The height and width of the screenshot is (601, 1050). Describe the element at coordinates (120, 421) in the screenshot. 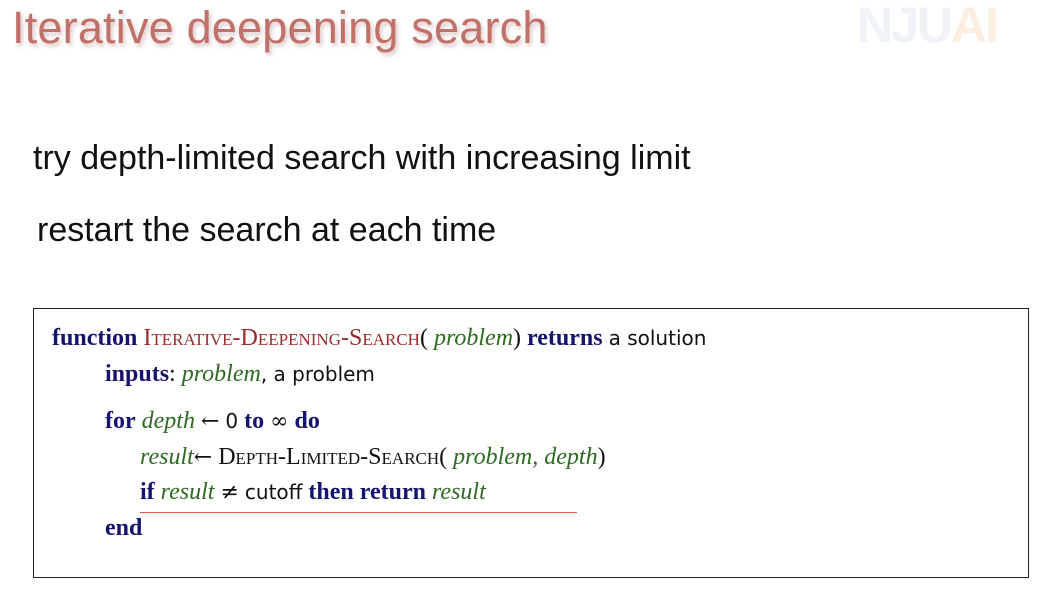

I see `keyword-for: for` at that location.